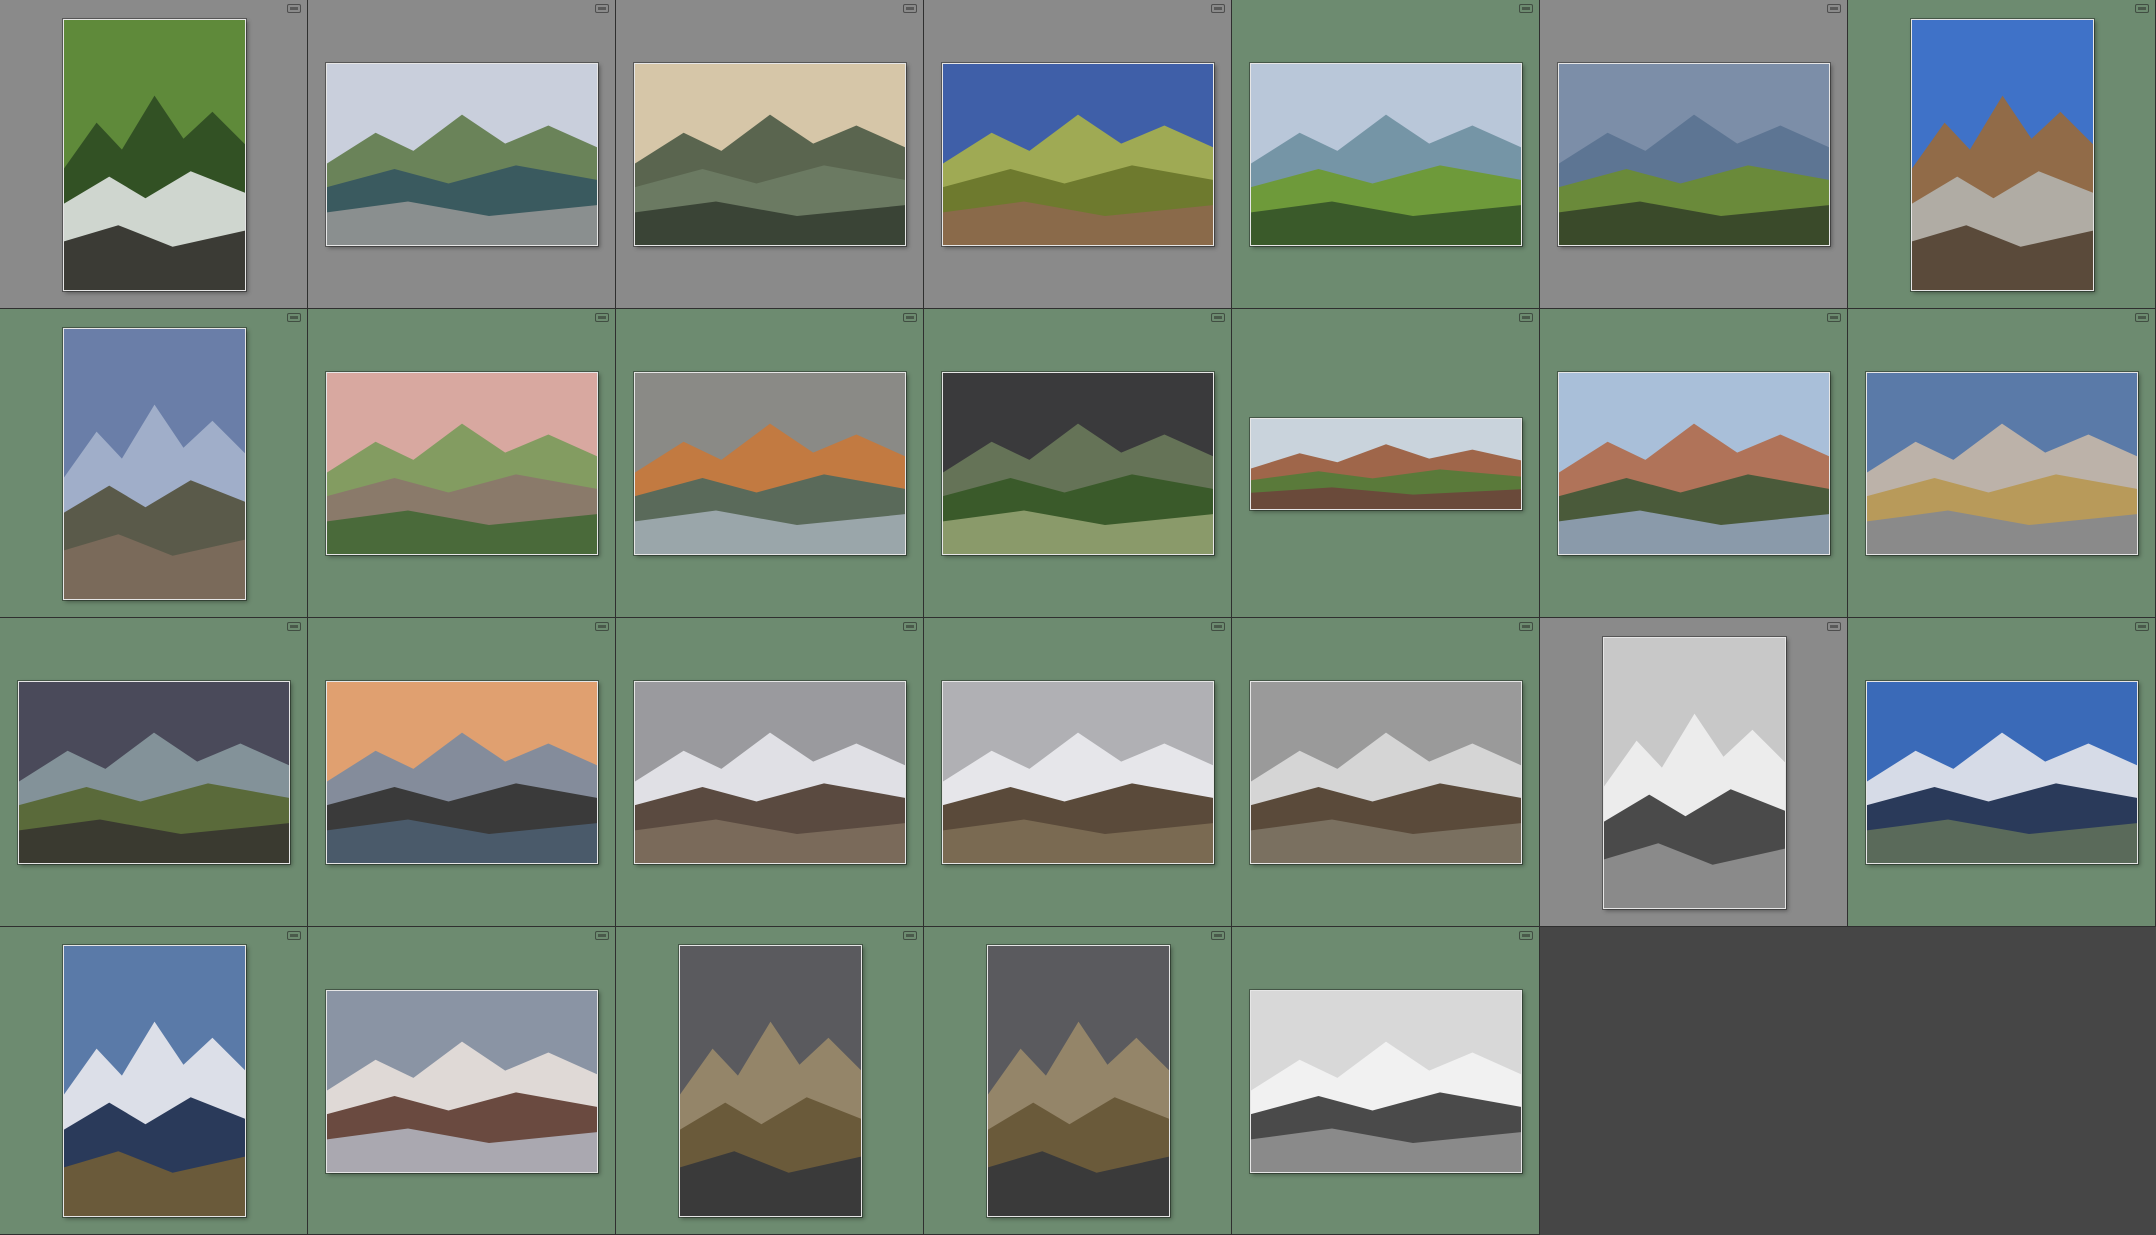 This screenshot has width=2156, height=1235. I want to click on misty-pier-thumbnail, so click(154, 464).